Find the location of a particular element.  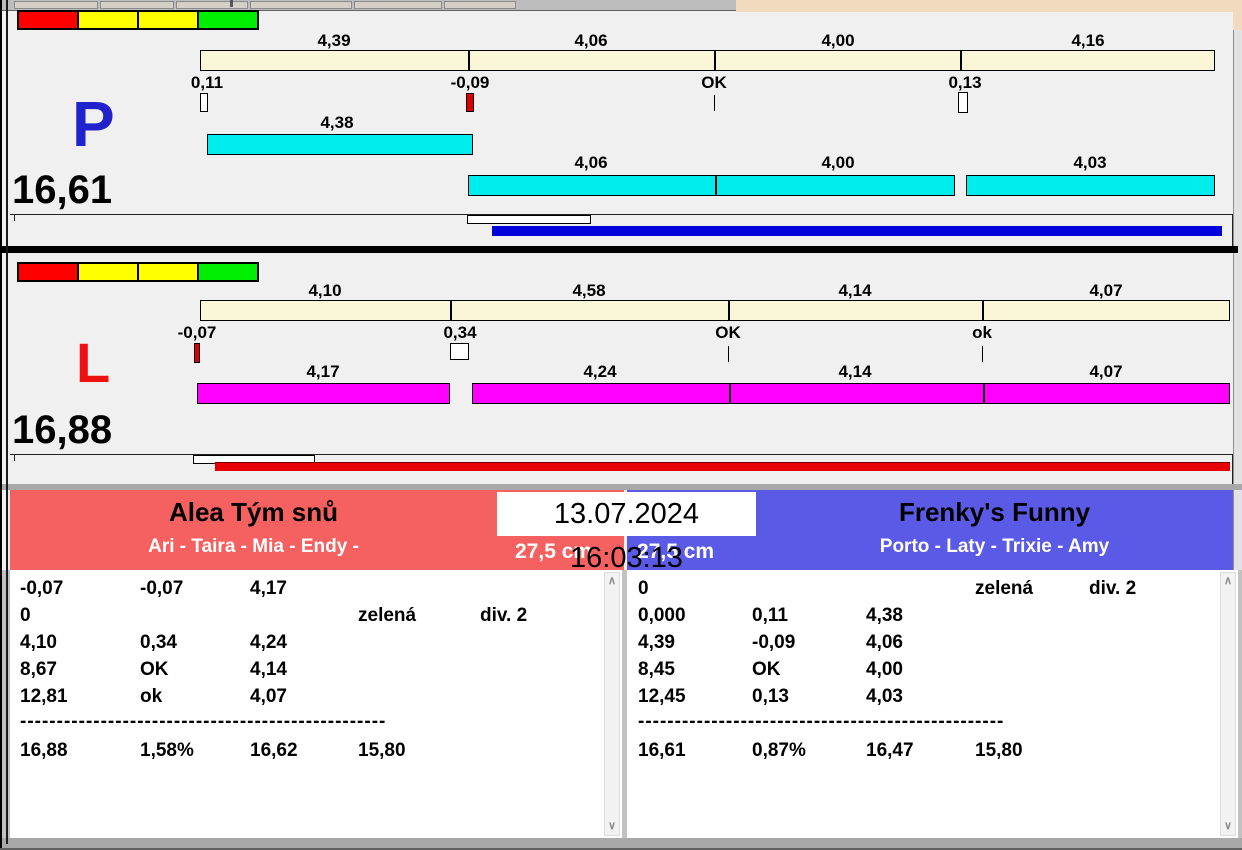

table-cell: 12,81 is located at coordinates (44, 696).